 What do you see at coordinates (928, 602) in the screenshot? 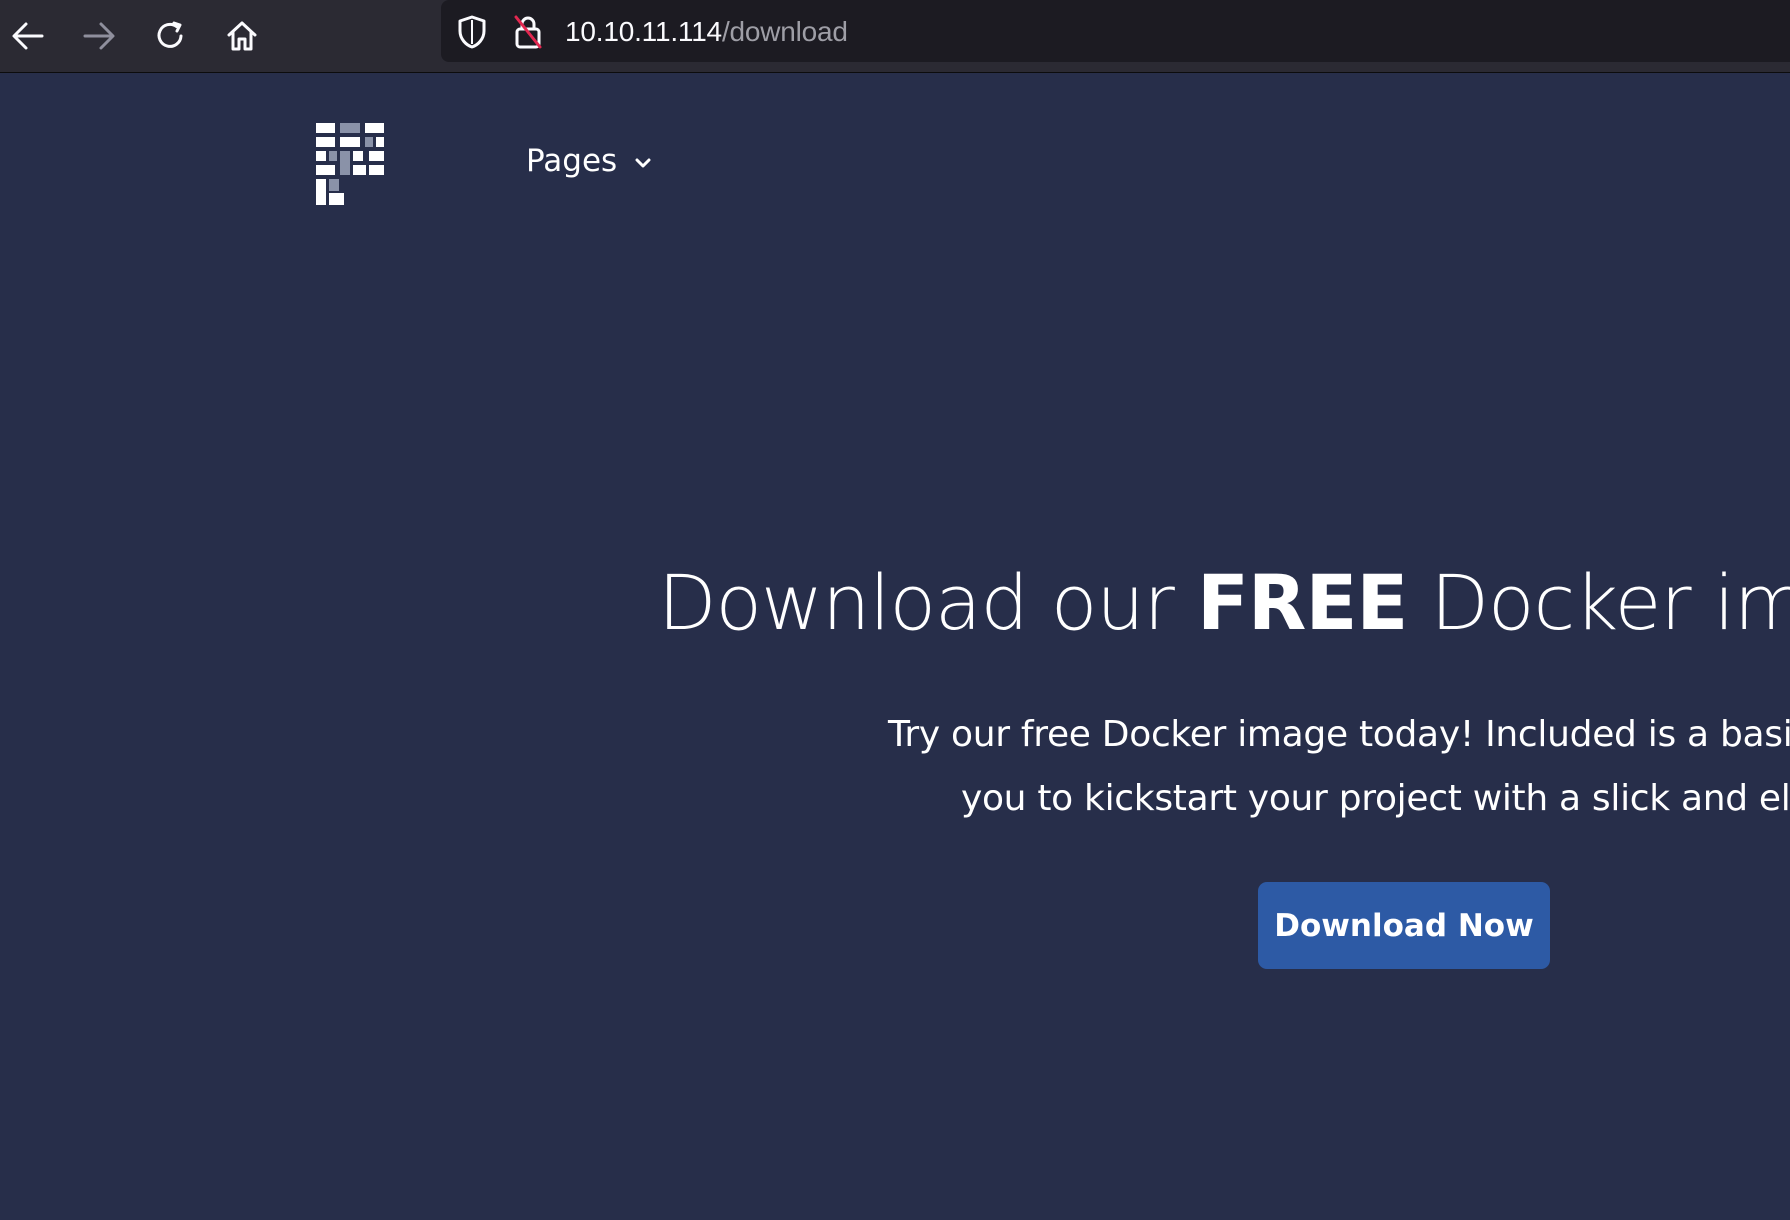
I see `hero-title-prefix: Download our` at bounding box center [928, 602].